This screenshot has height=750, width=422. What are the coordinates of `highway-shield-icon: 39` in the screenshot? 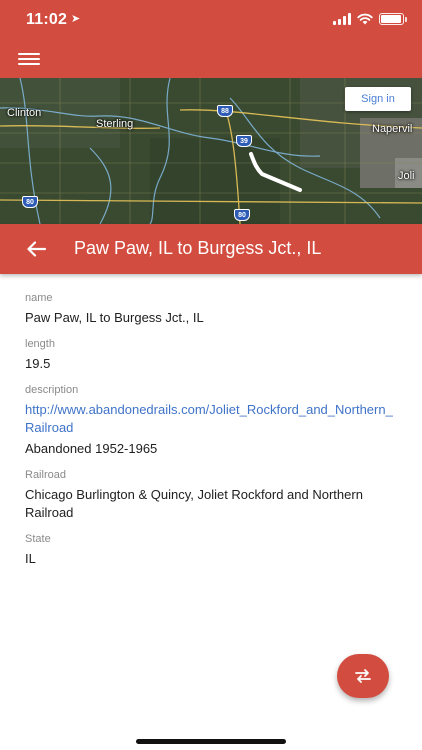 It's located at (244, 141).